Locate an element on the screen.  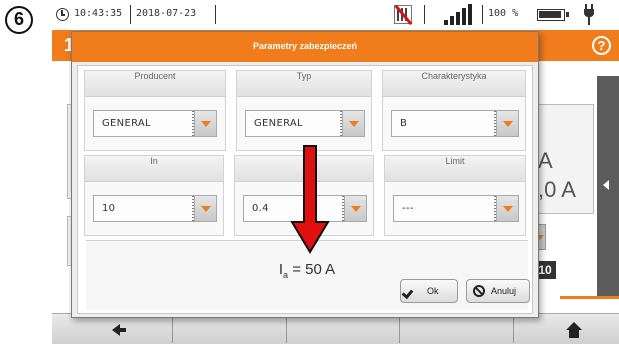
field-time: t 0.4 is located at coordinates (304, 195).